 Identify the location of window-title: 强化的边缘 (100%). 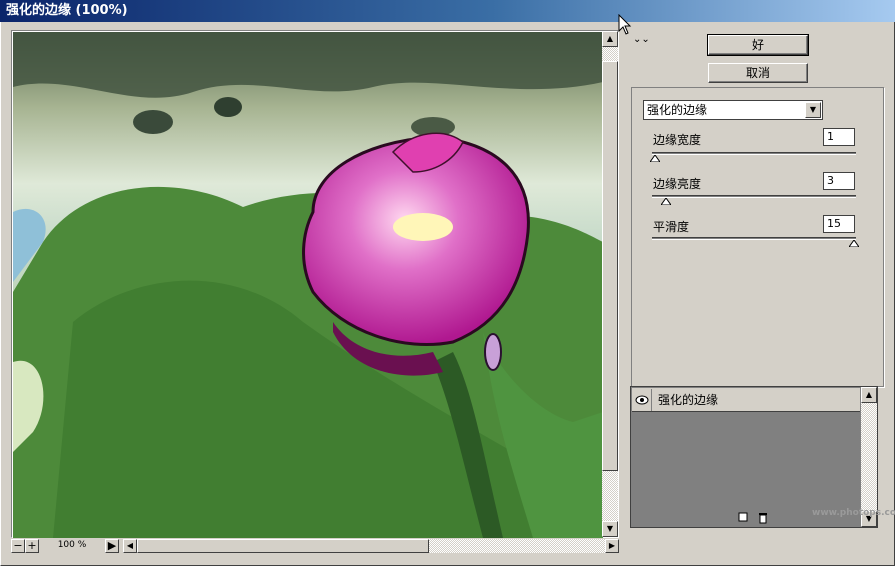
(447, 11).